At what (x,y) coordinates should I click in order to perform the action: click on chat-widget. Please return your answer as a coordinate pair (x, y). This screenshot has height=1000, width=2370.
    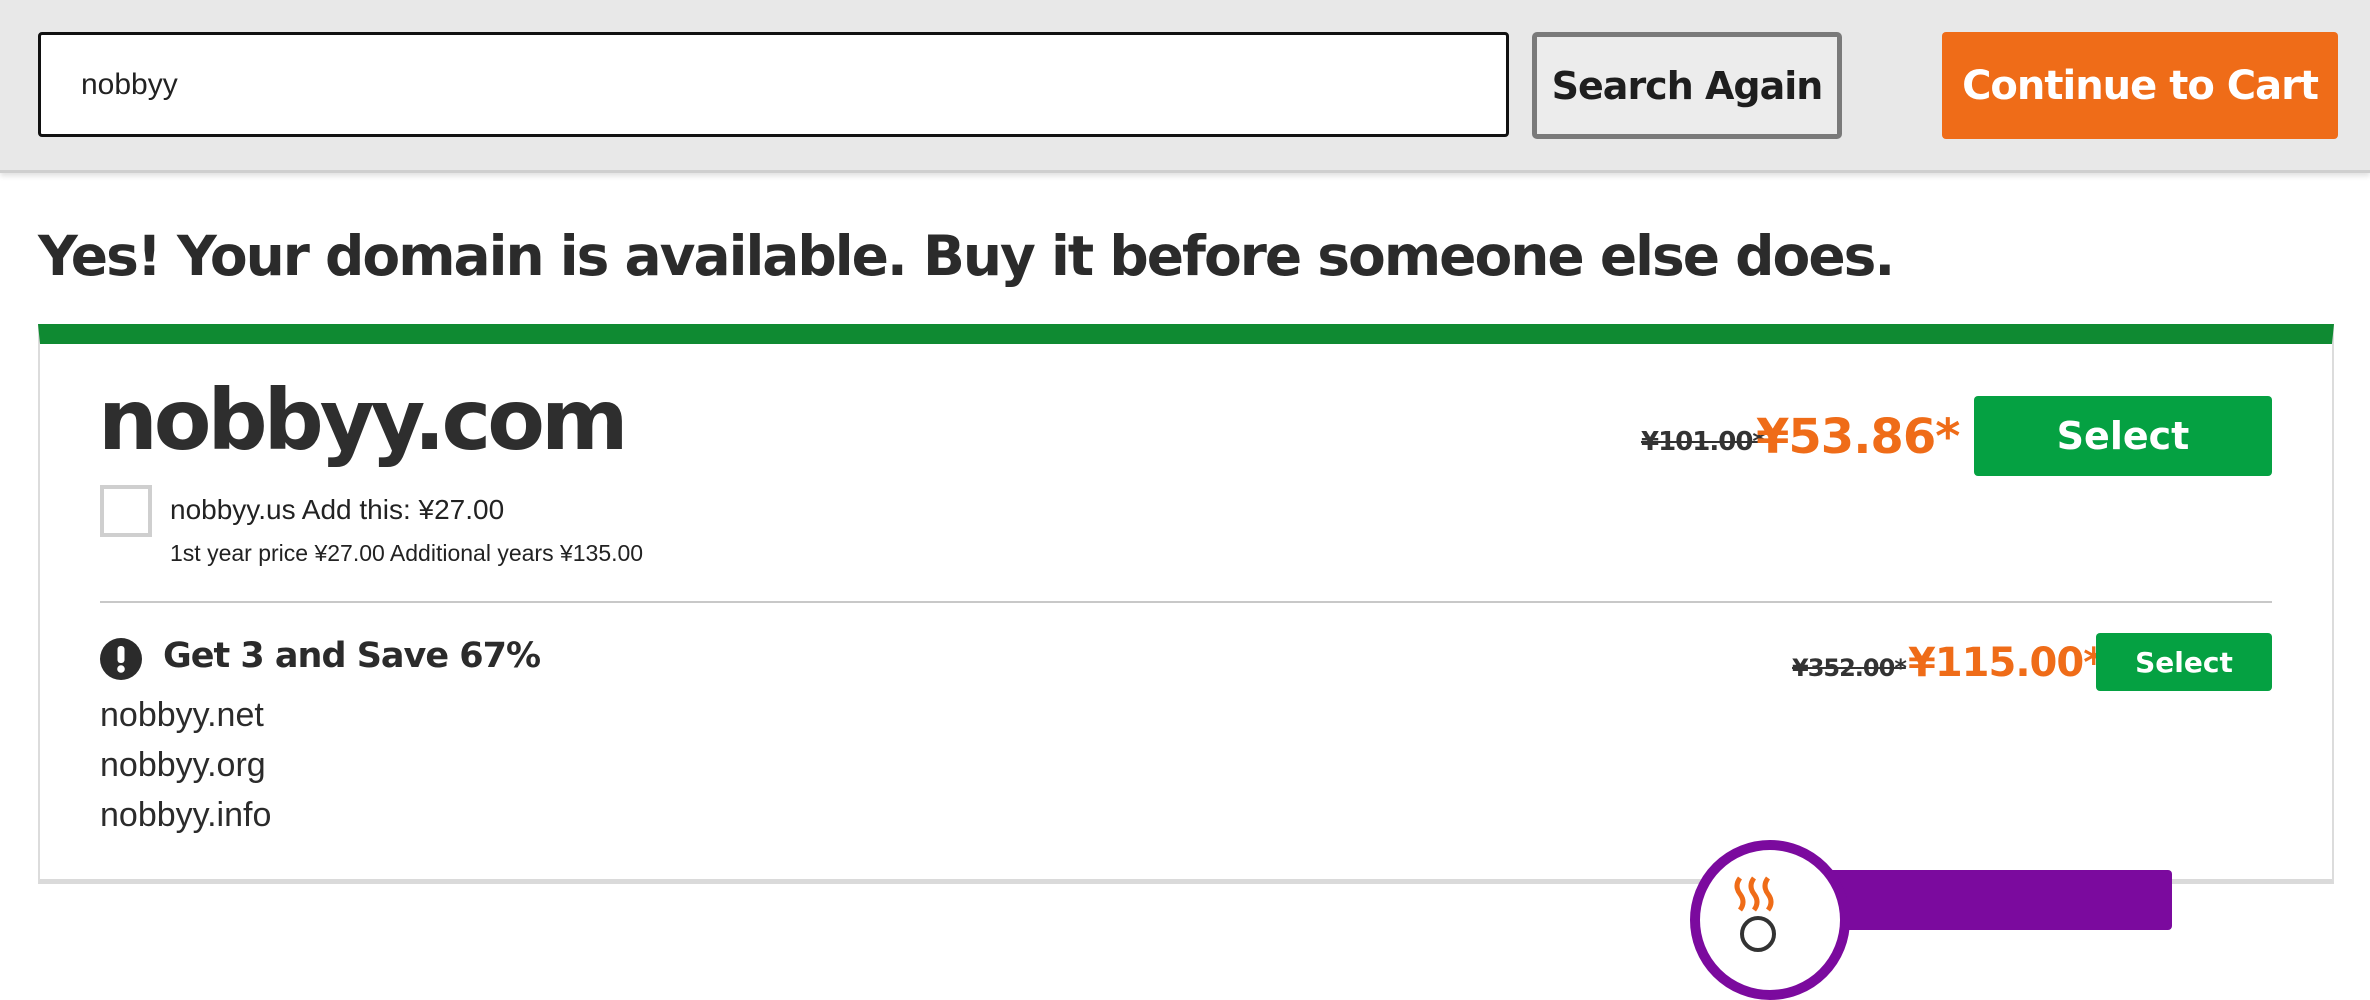
    Looking at the image, I should click on (1940, 920).